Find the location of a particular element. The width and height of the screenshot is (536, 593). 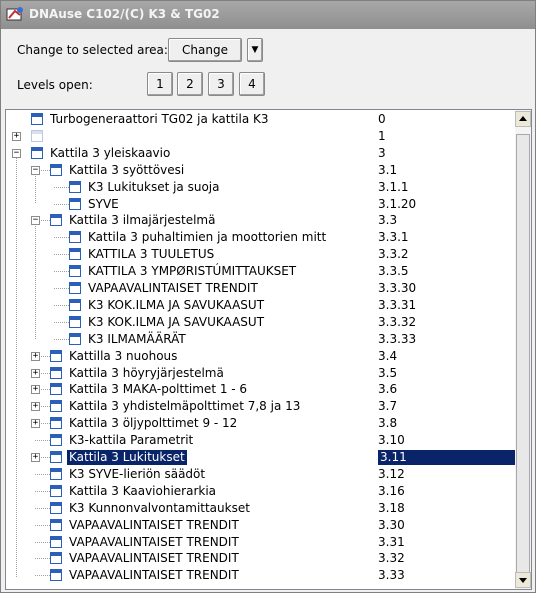

tree-row: KATTILA 3 YMPØRISTÚMITTAUKSET 3.3.5 is located at coordinates (261, 271).